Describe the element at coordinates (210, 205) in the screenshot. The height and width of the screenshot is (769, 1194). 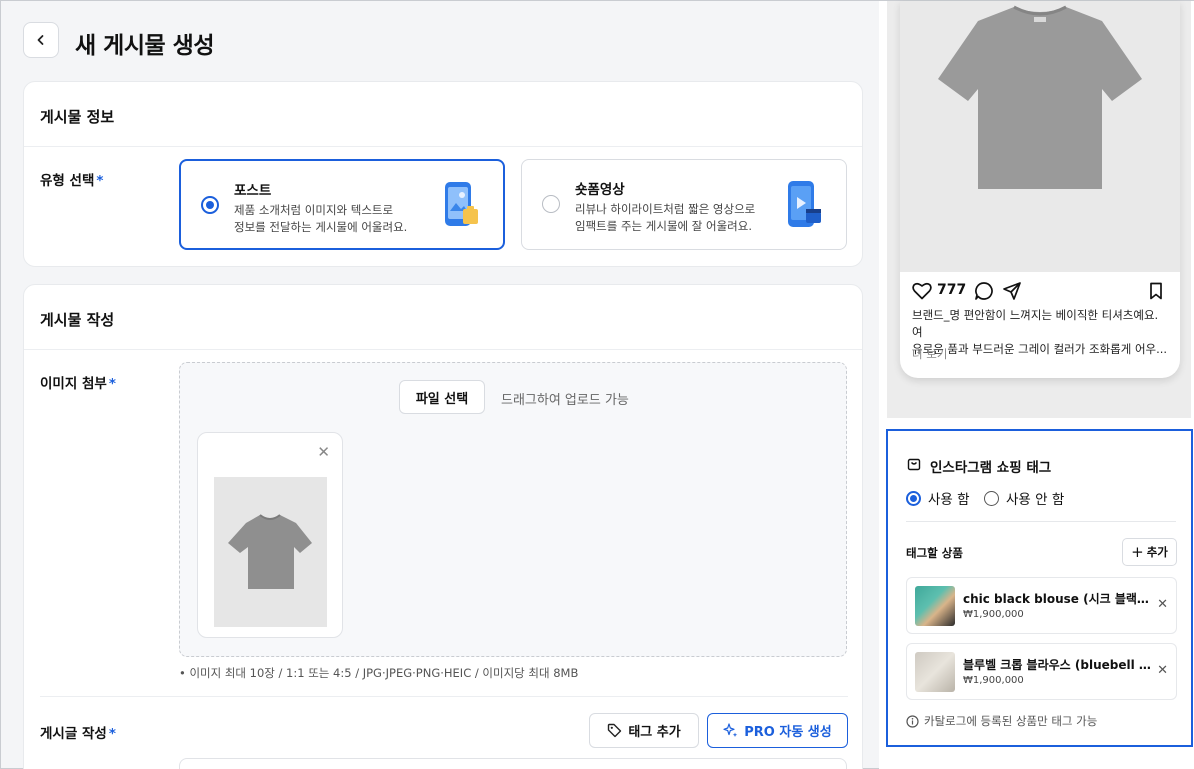
I see `radio-post` at that location.